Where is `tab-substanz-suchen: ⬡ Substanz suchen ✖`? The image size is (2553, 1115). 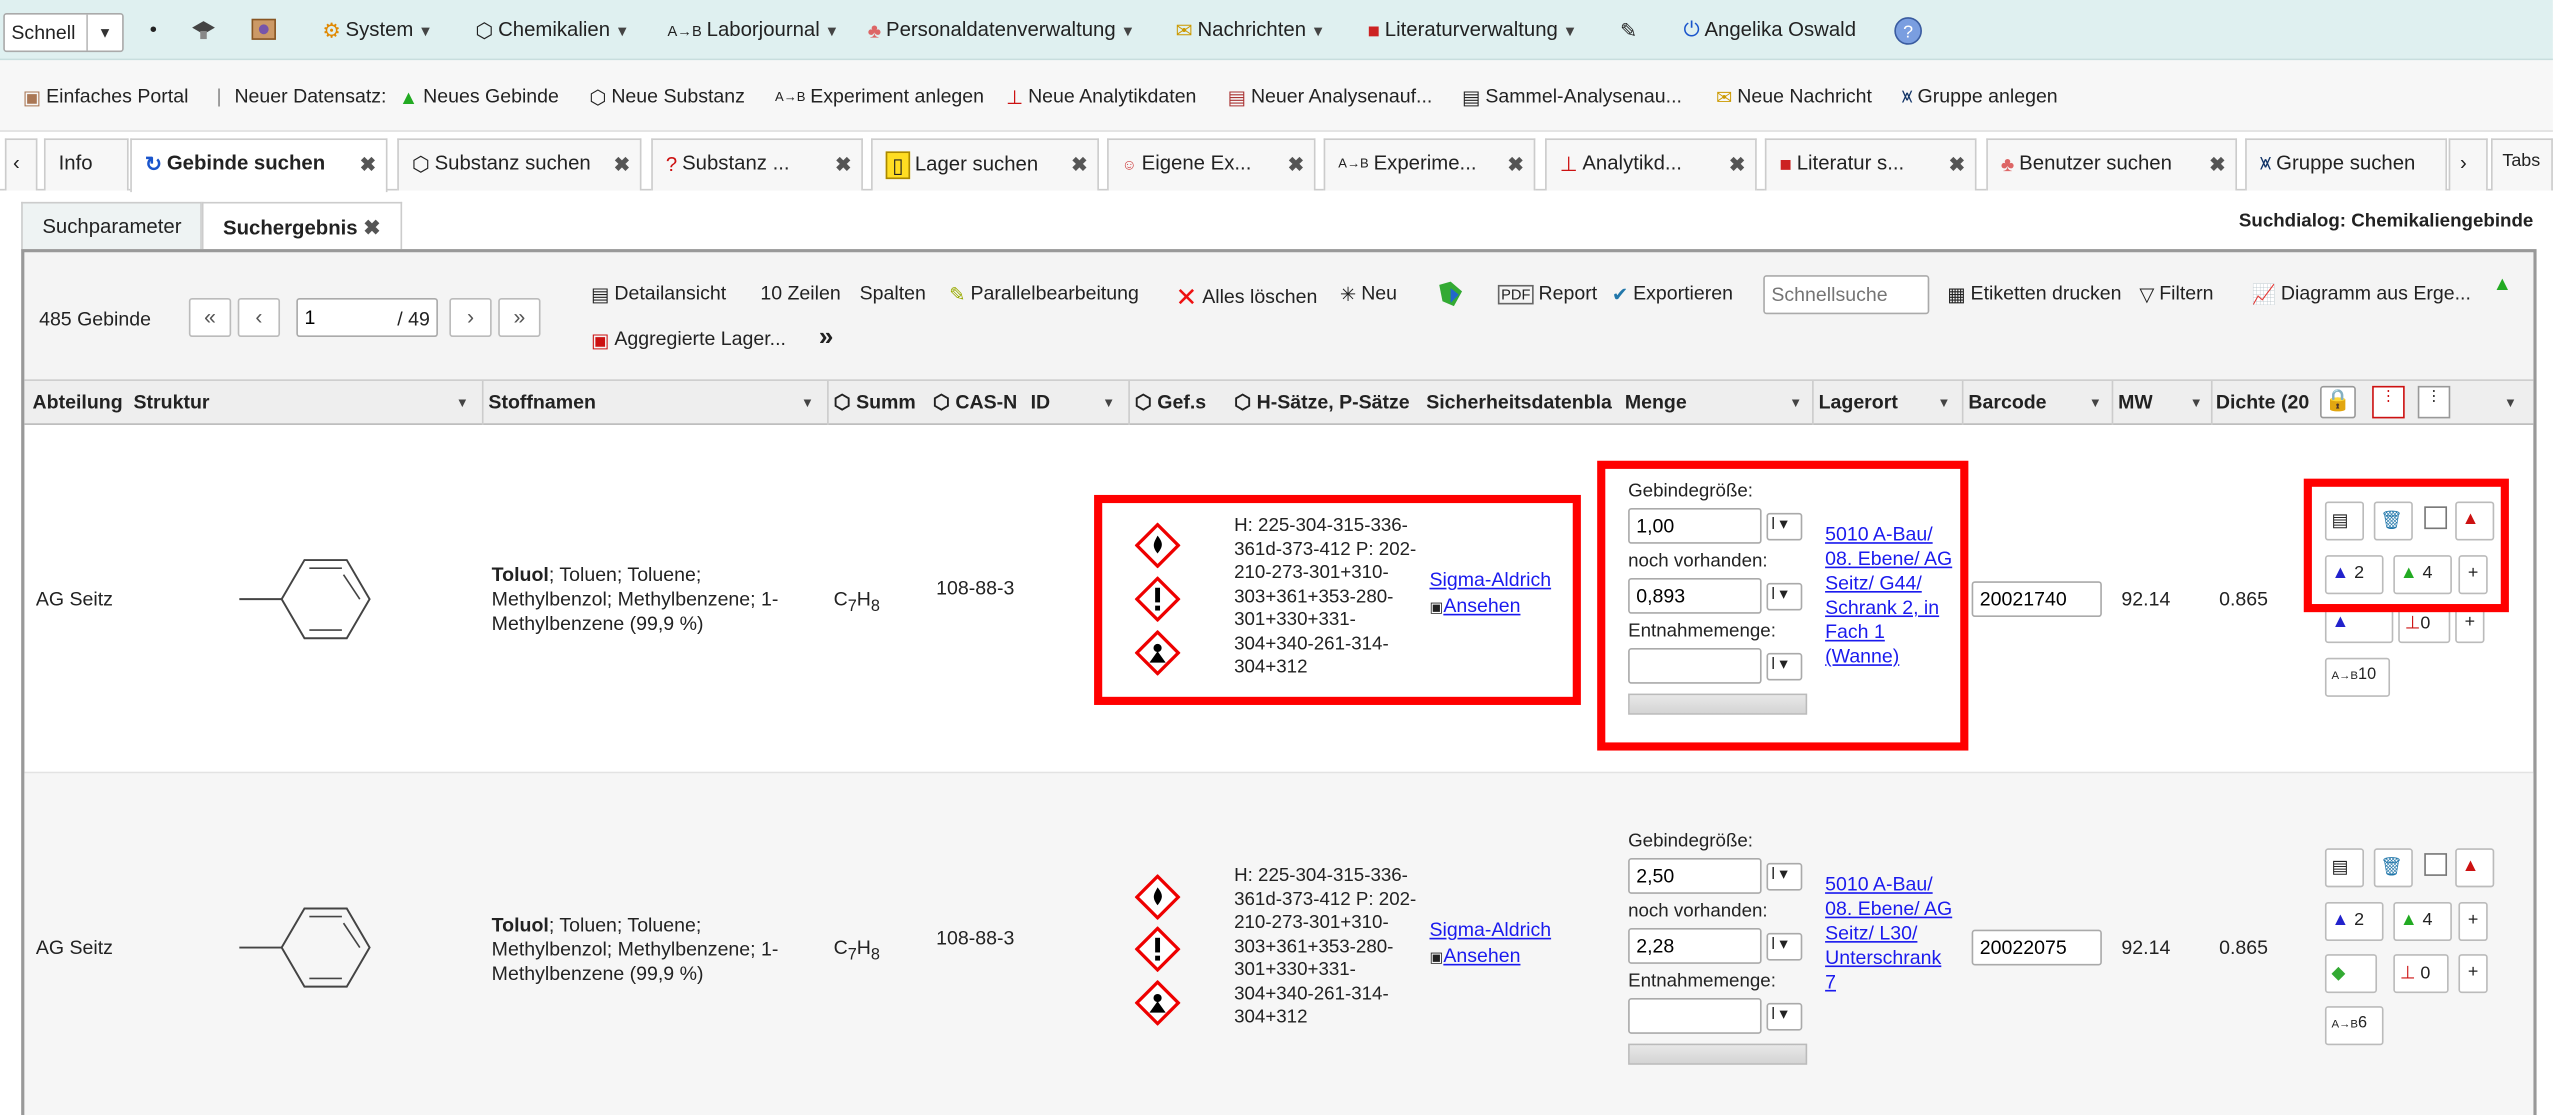 tab-substanz-suchen: ⬡ Substanz suchen ✖ is located at coordinates (519, 164).